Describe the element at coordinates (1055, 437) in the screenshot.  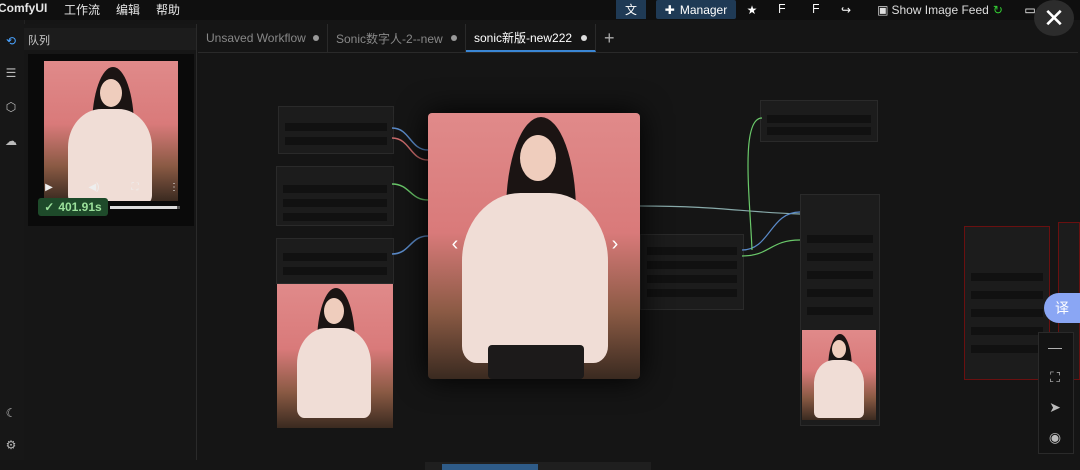
I see `eye-icon: ◉` at that location.